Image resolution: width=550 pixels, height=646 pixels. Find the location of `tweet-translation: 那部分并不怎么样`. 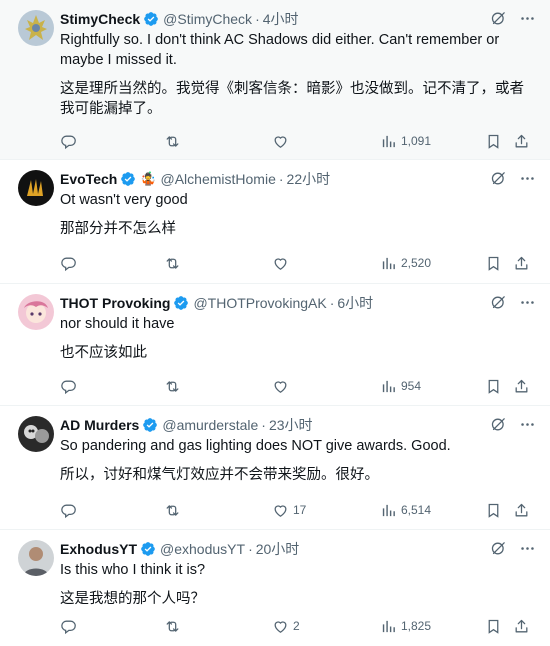

tweet-translation: 那部分并不怎么样 is located at coordinates (118, 229).